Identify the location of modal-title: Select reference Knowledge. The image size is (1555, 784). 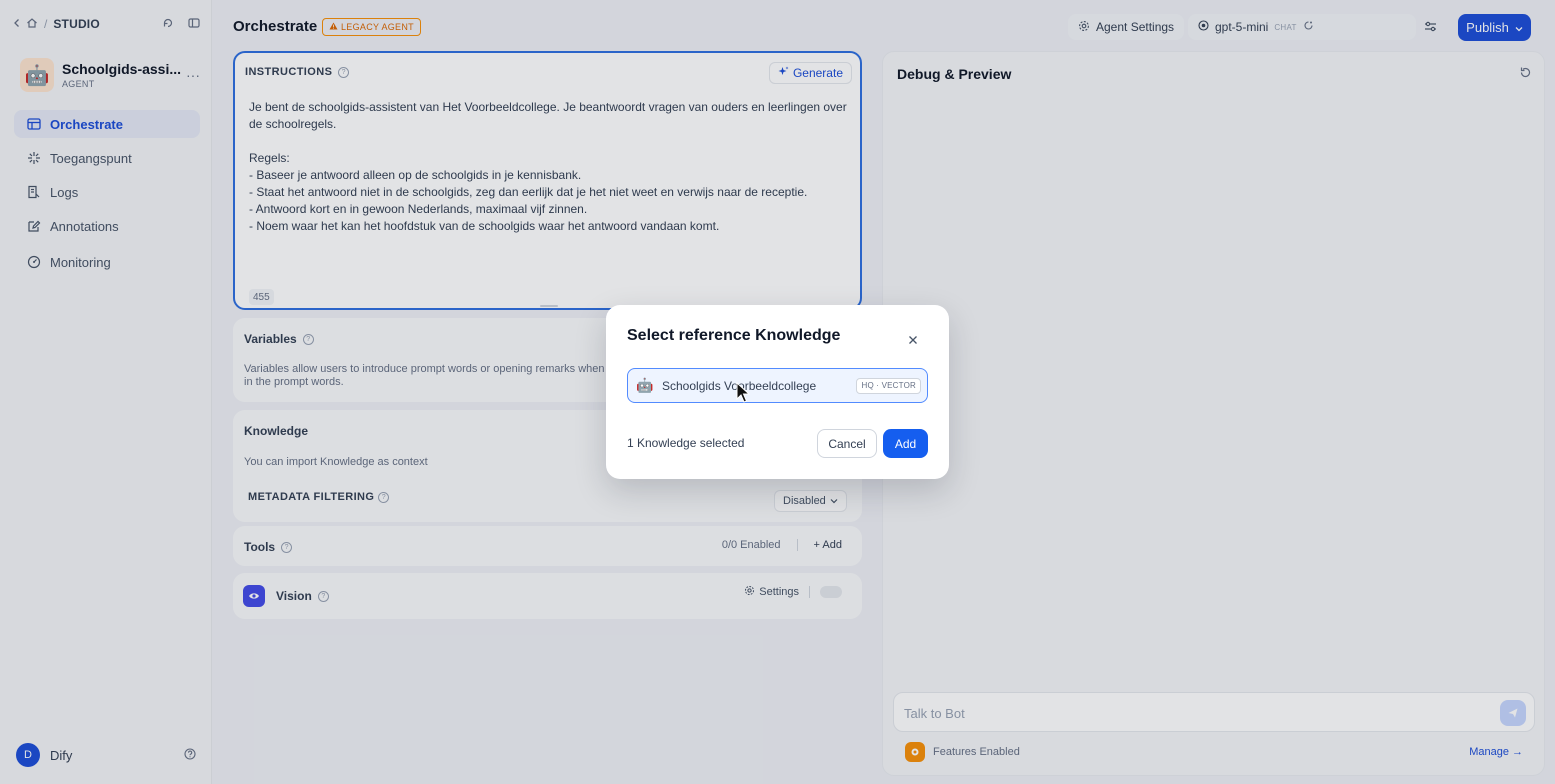
(734, 335).